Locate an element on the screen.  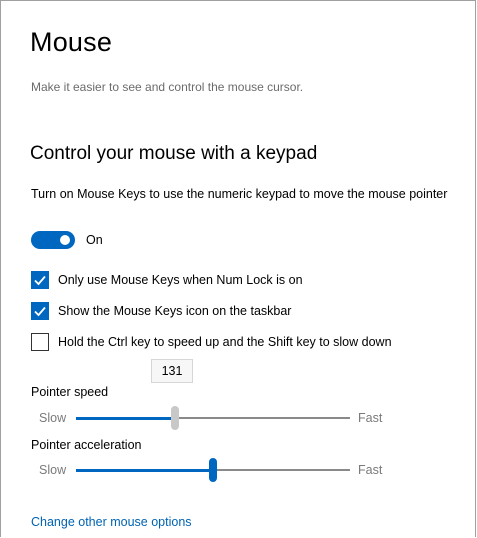
mouse-keys-toggle is located at coordinates (53, 240).